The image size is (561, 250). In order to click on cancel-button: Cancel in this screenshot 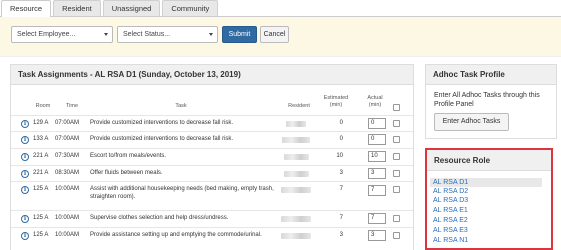, I will do `click(274, 34)`.